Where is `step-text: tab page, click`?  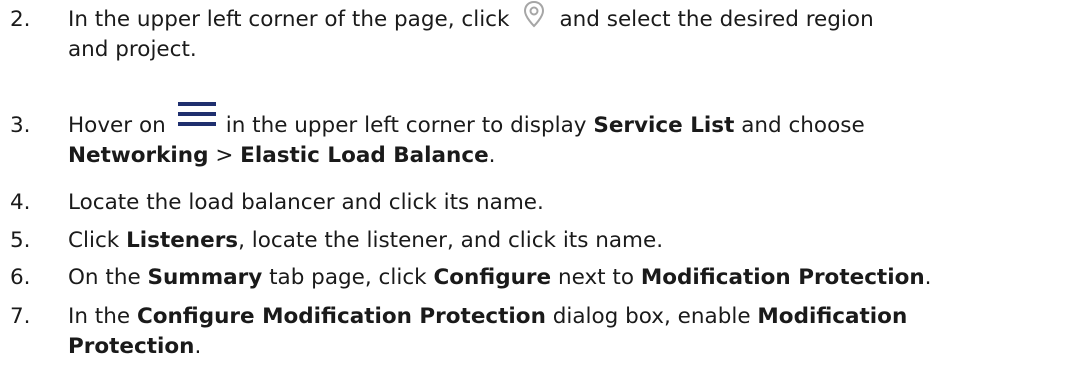 step-text: tab page, click is located at coordinates (348, 277).